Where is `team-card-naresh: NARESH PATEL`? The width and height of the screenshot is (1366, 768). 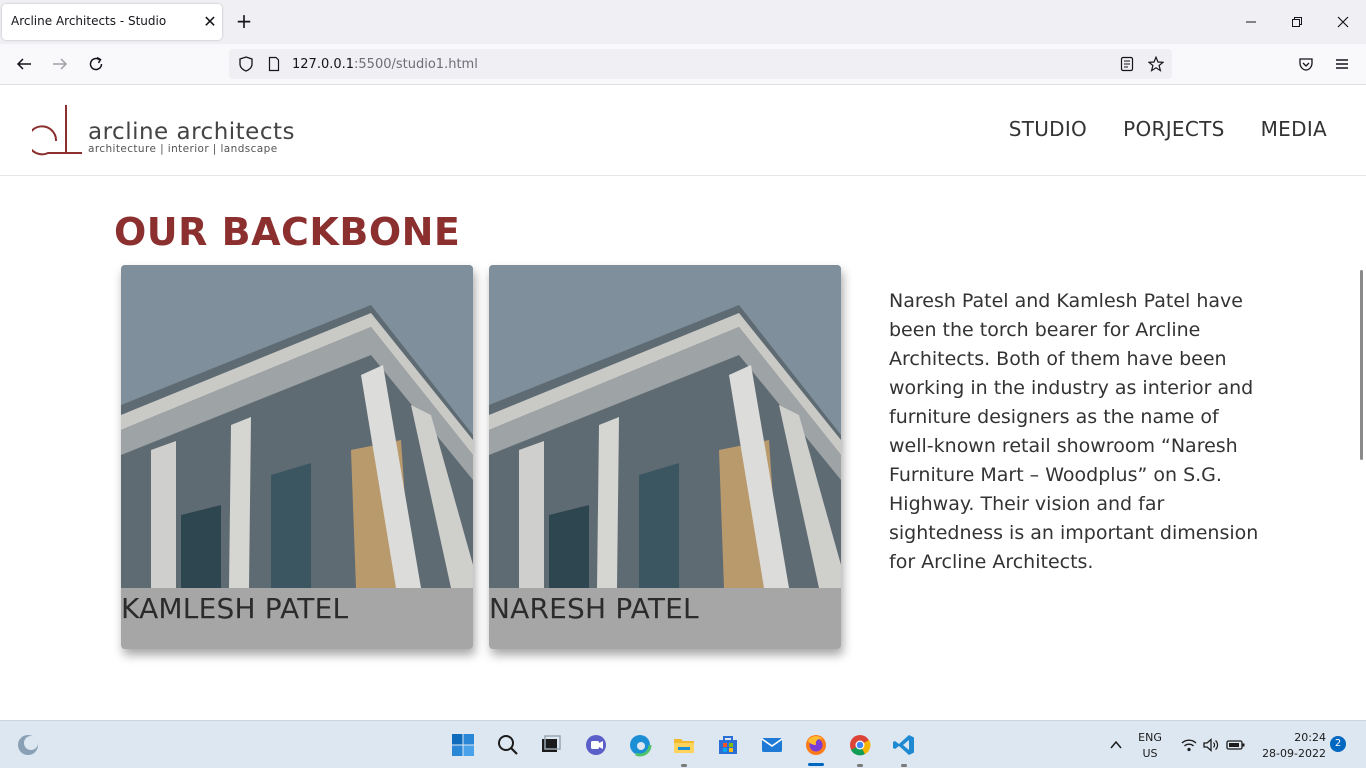 team-card-naresh: NARESH PATEL is located at coordinates (665, 457).